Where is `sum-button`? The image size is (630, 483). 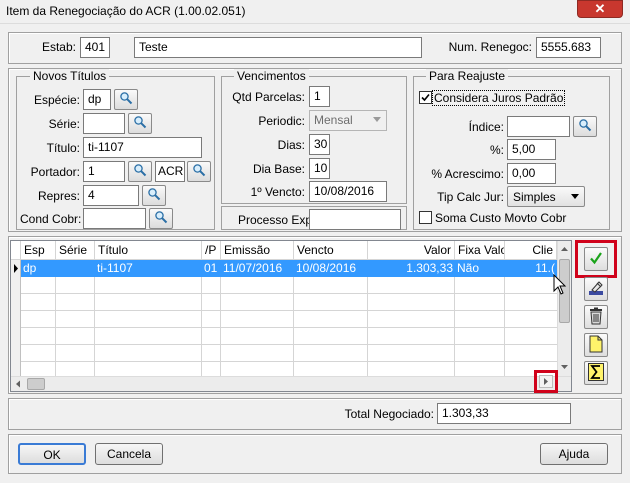
sum-button is located at coordinates (596, 373).